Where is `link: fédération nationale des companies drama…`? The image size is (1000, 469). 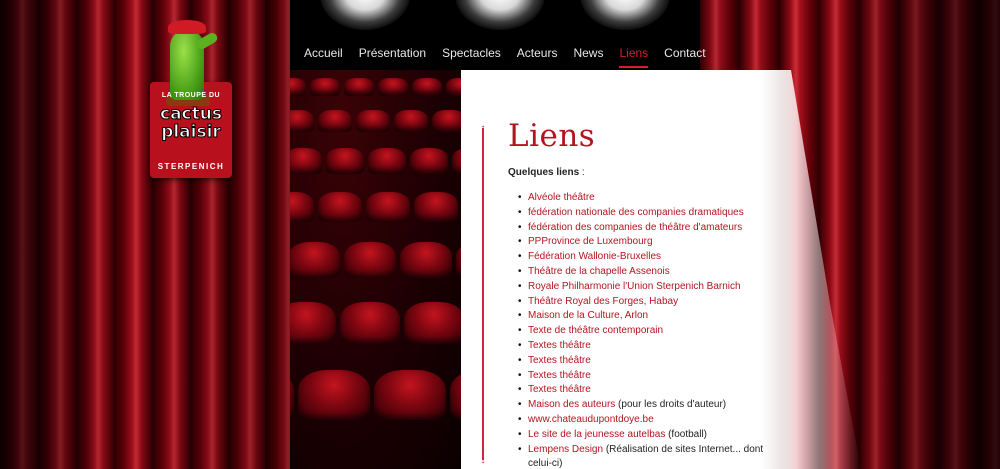
link: fédération nationale des companies drama… is located at coordinates (636, 212).